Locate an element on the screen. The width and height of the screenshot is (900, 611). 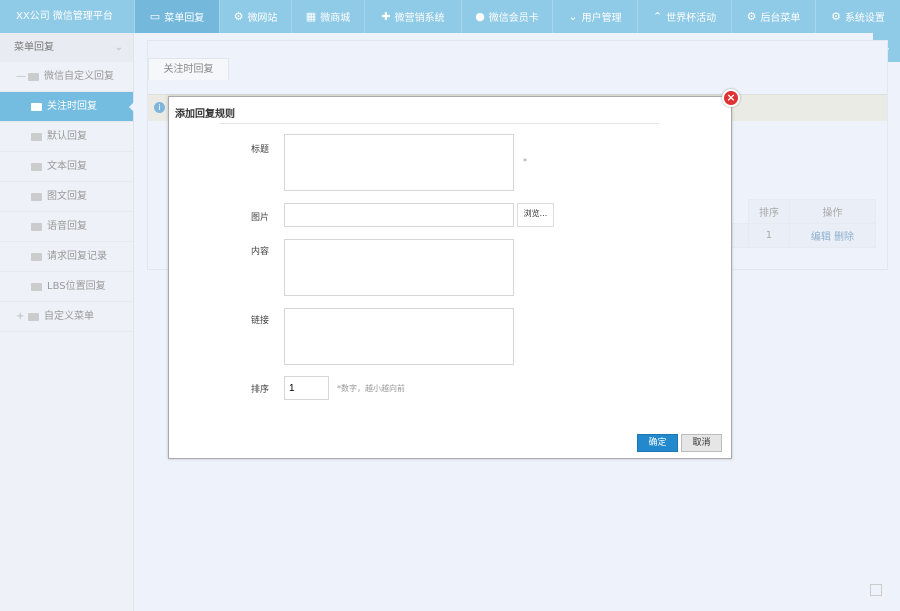
sidebar-item-label: 关注时回复 is located at coordinates (72, 106).